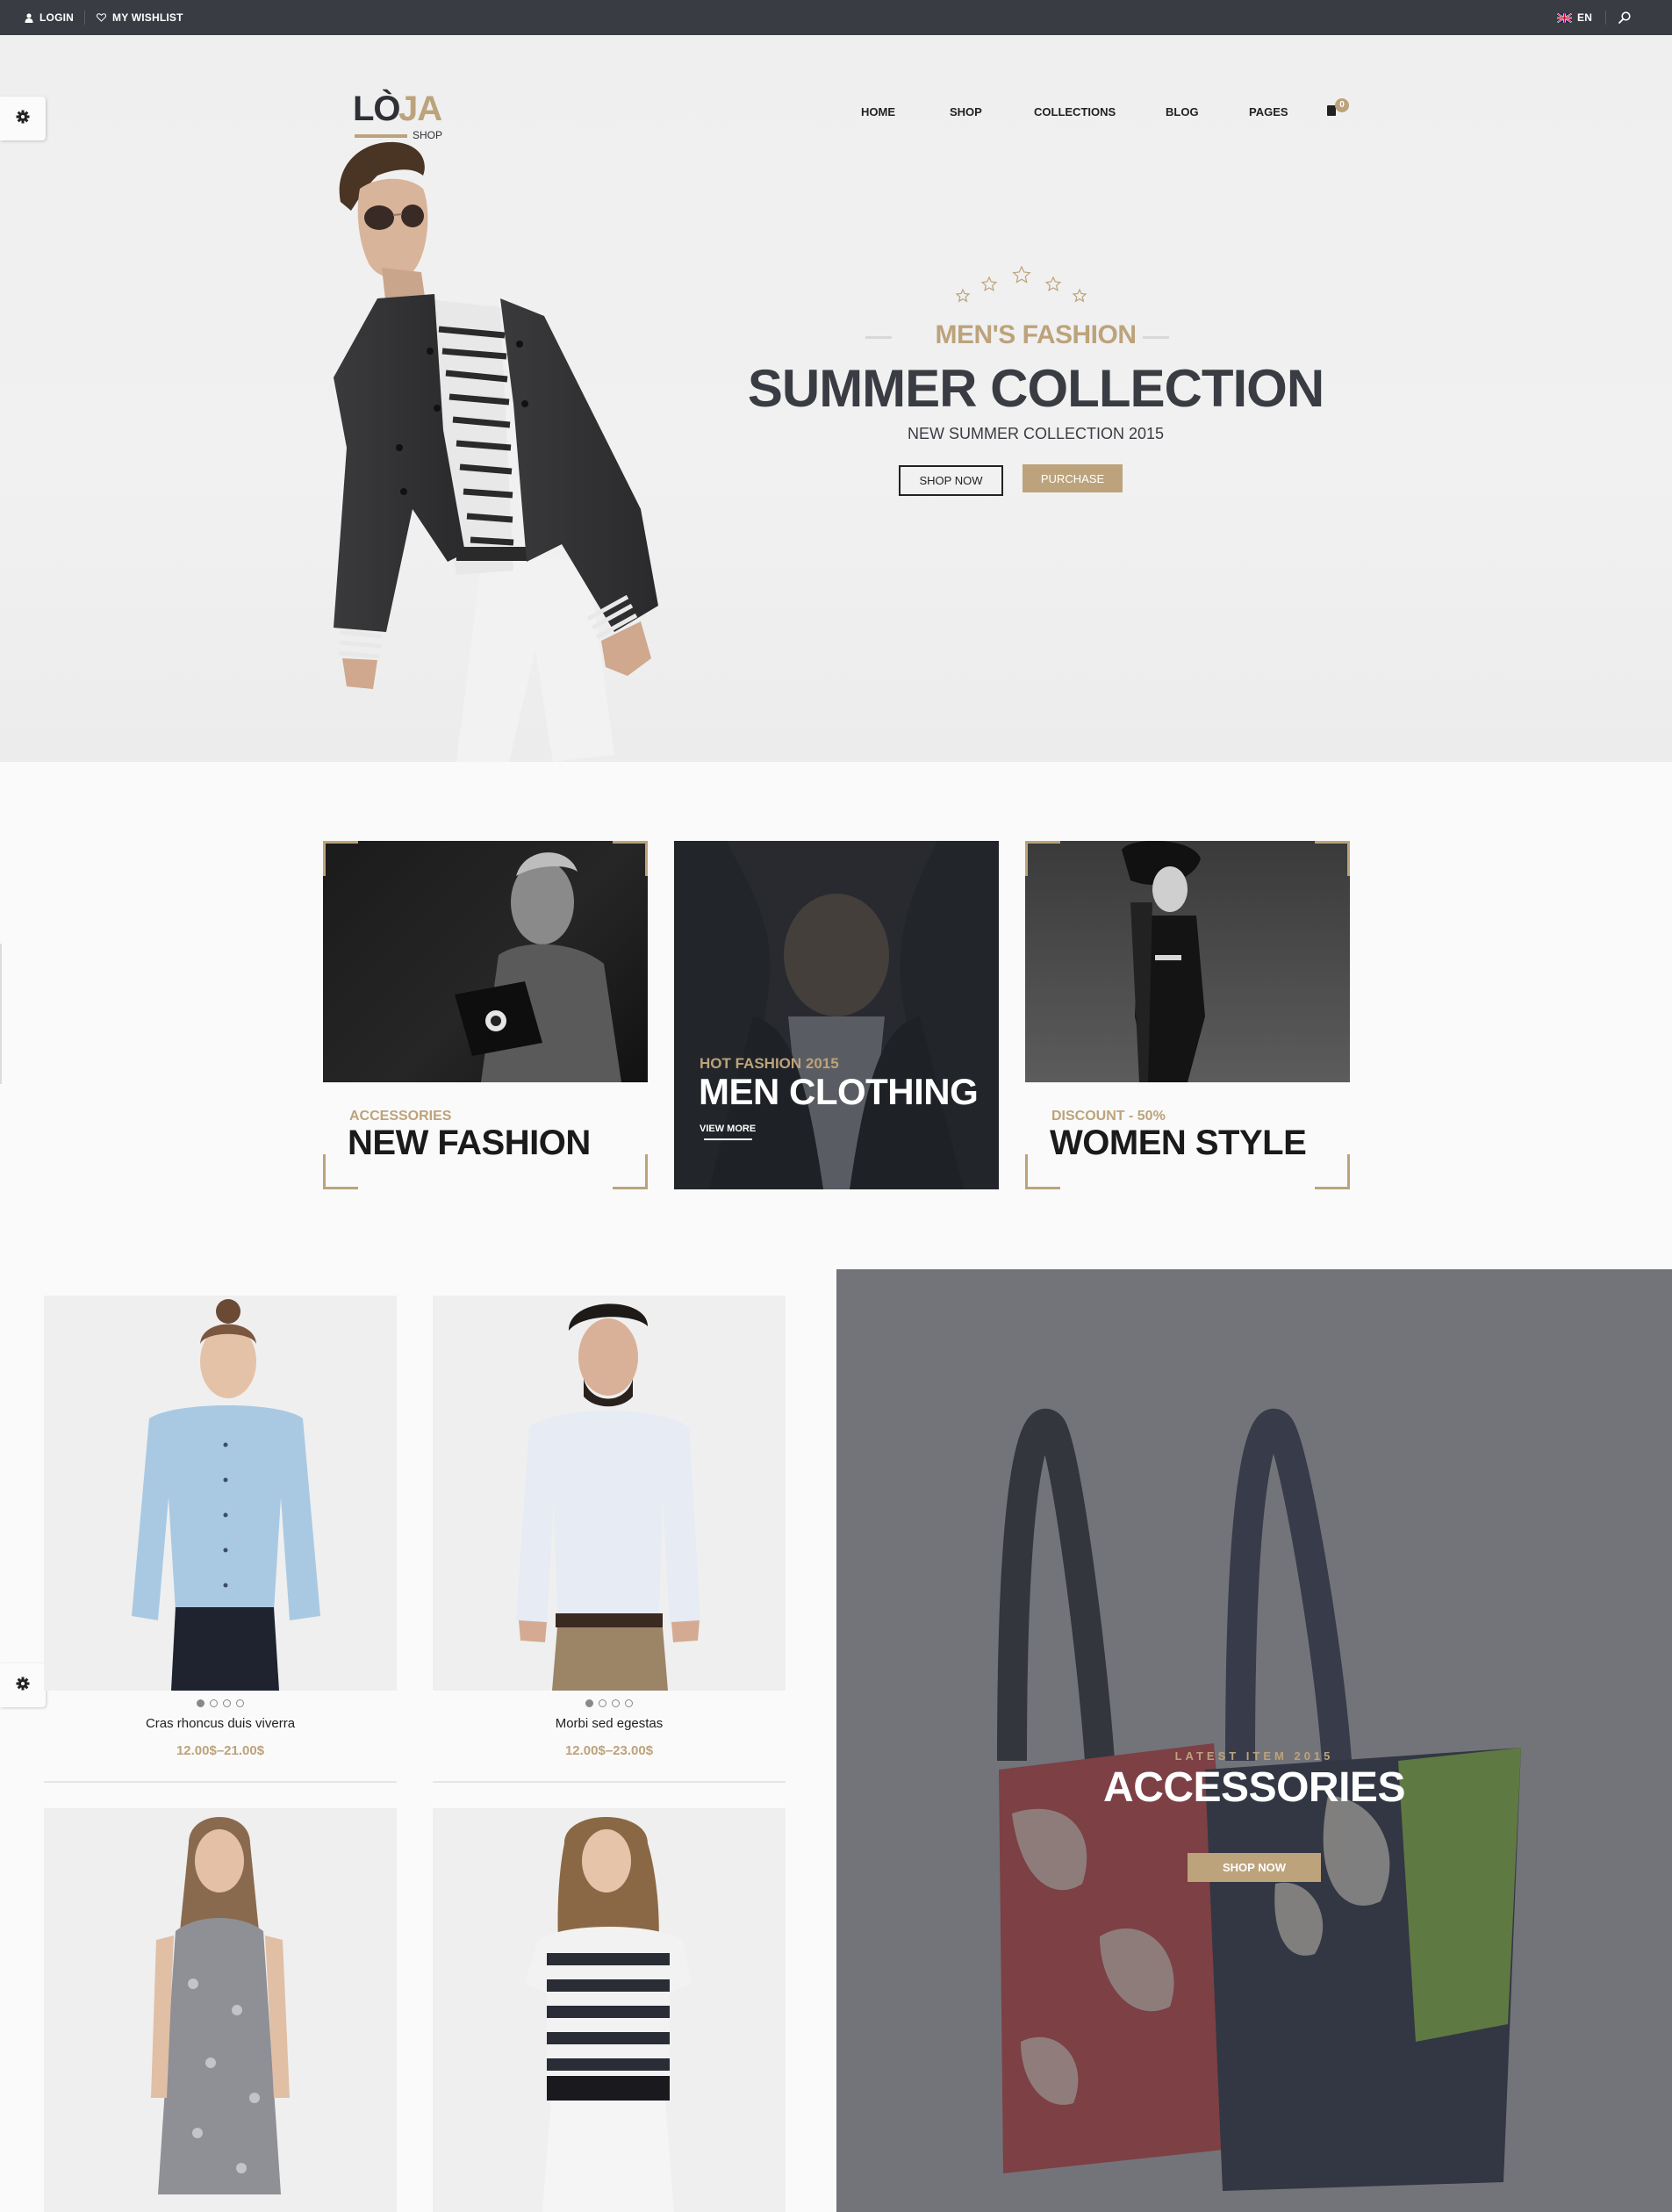 This screenshot has width=1672, height=2212. I want to click on category-image-men, so click(836, 1015).